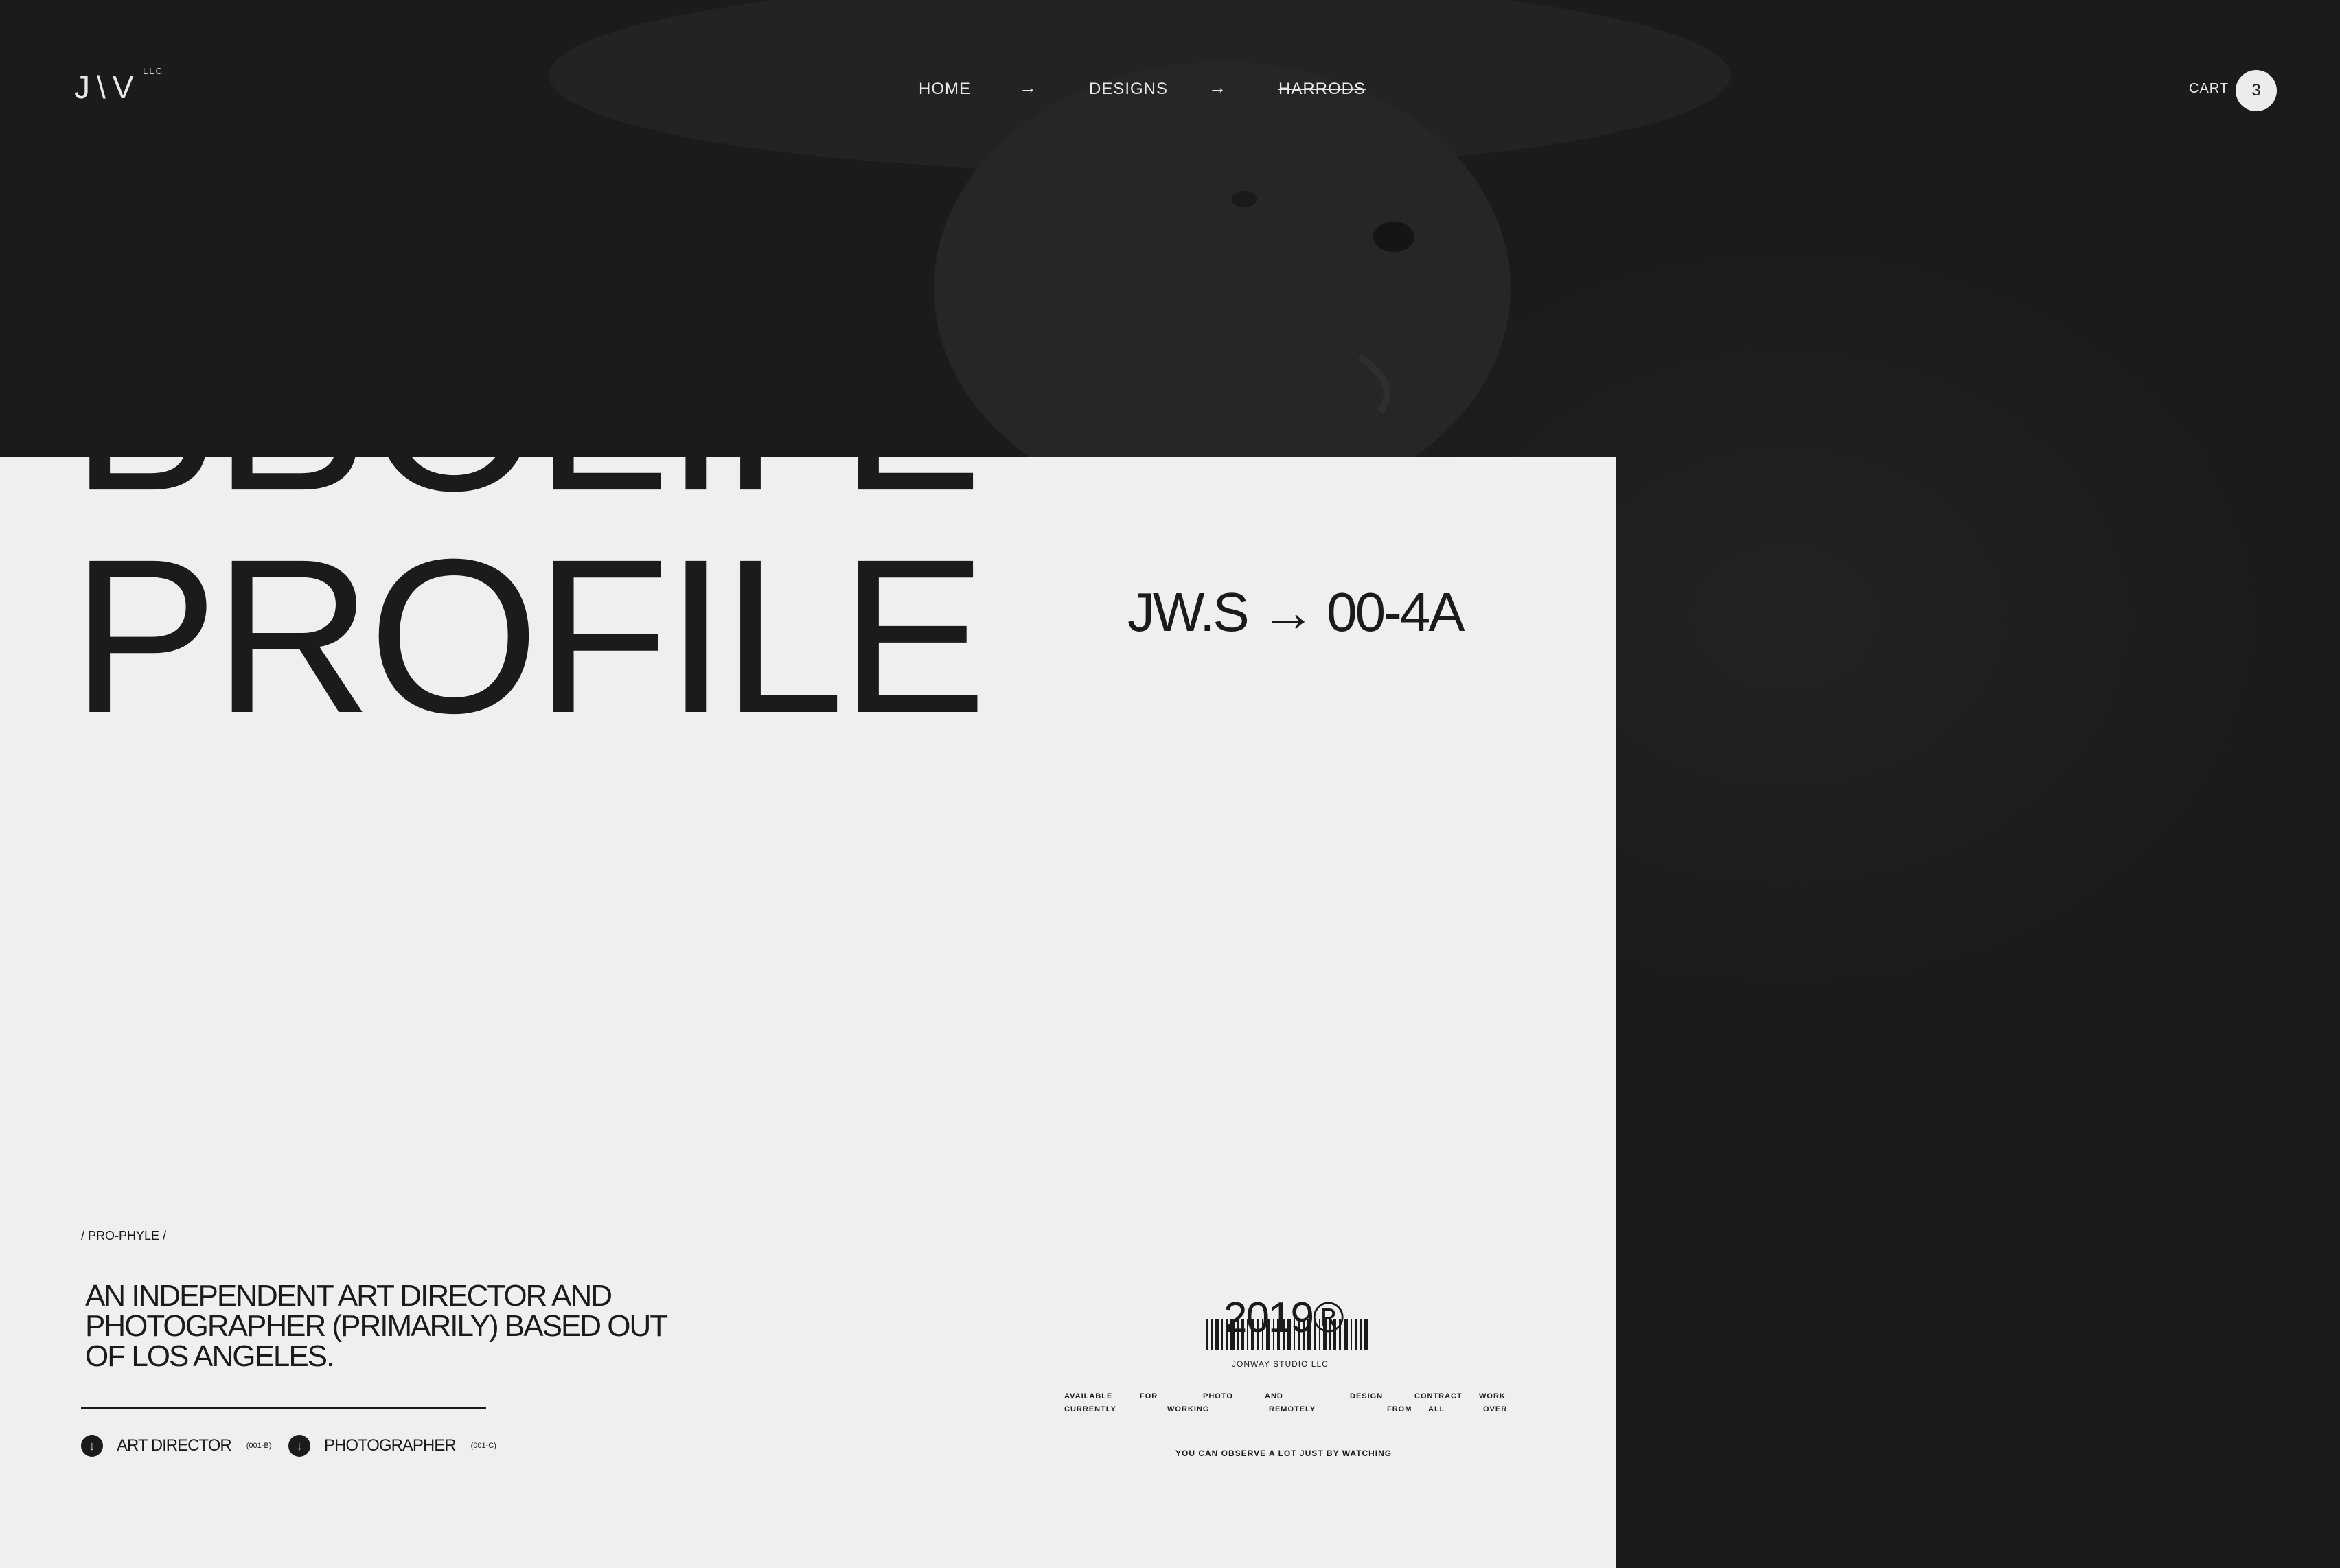 The image size is (2340, 1568). Describe the element at coordinates (1296, 612) in the screenshot. I see `profile-code: JW.S → 00-4A` at that location.